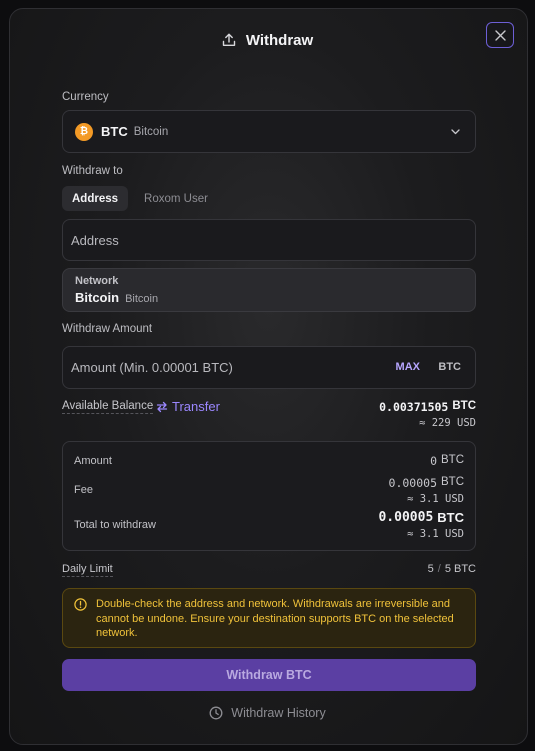  I want to click on transfer-icon, so click(162, 406).